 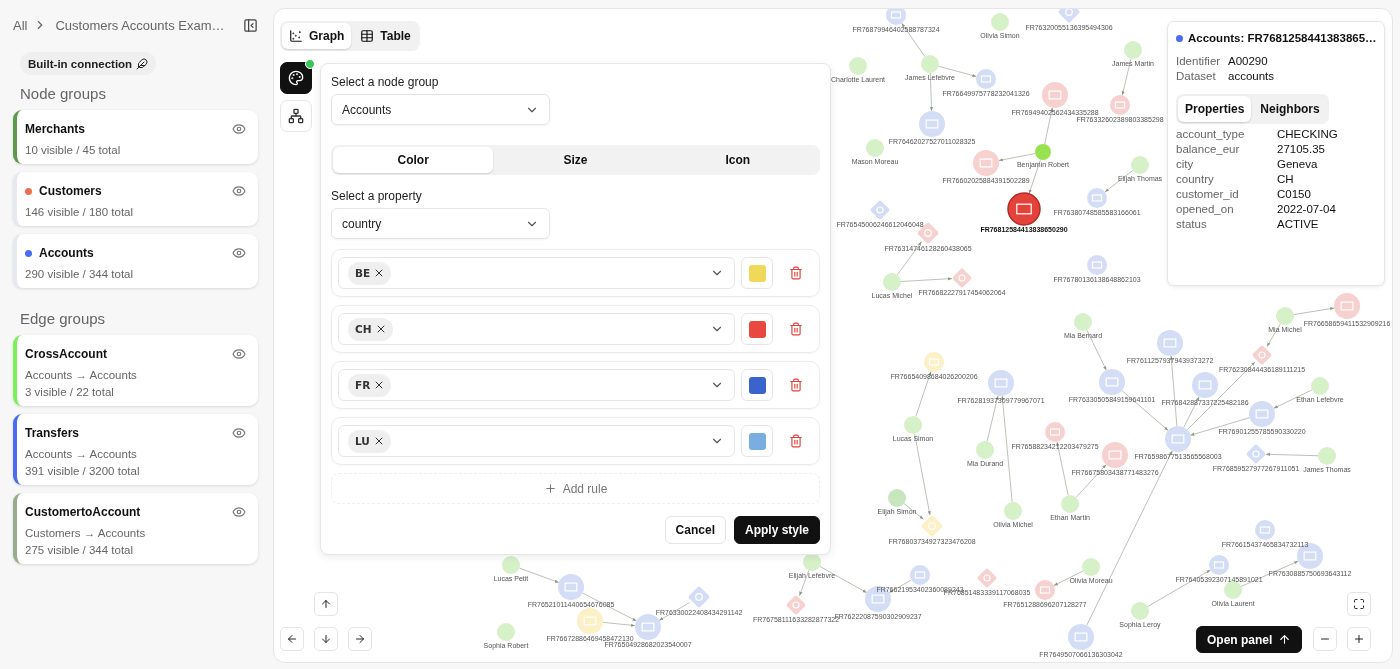 What do you see at coordinates (385, 36) in the screenshot?
I see `view-tab: Table` at bounding box center [385, 36].